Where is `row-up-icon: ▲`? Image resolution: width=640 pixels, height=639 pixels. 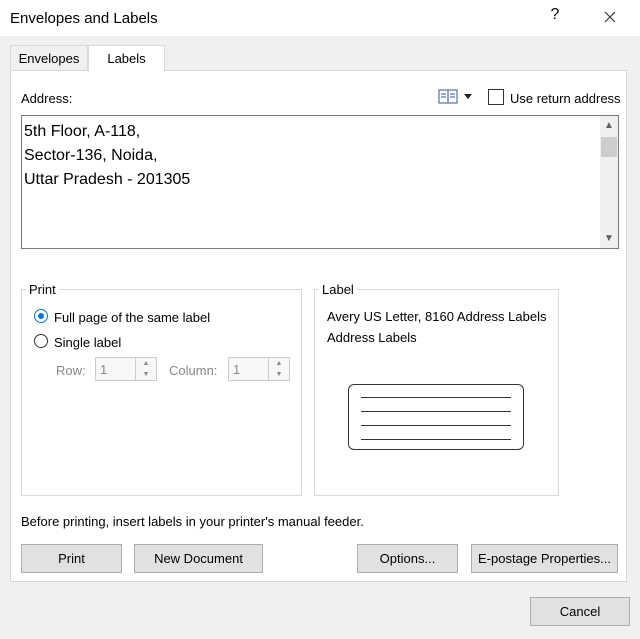 row-up-icon: ▲ is located at coordinates (146, 363).